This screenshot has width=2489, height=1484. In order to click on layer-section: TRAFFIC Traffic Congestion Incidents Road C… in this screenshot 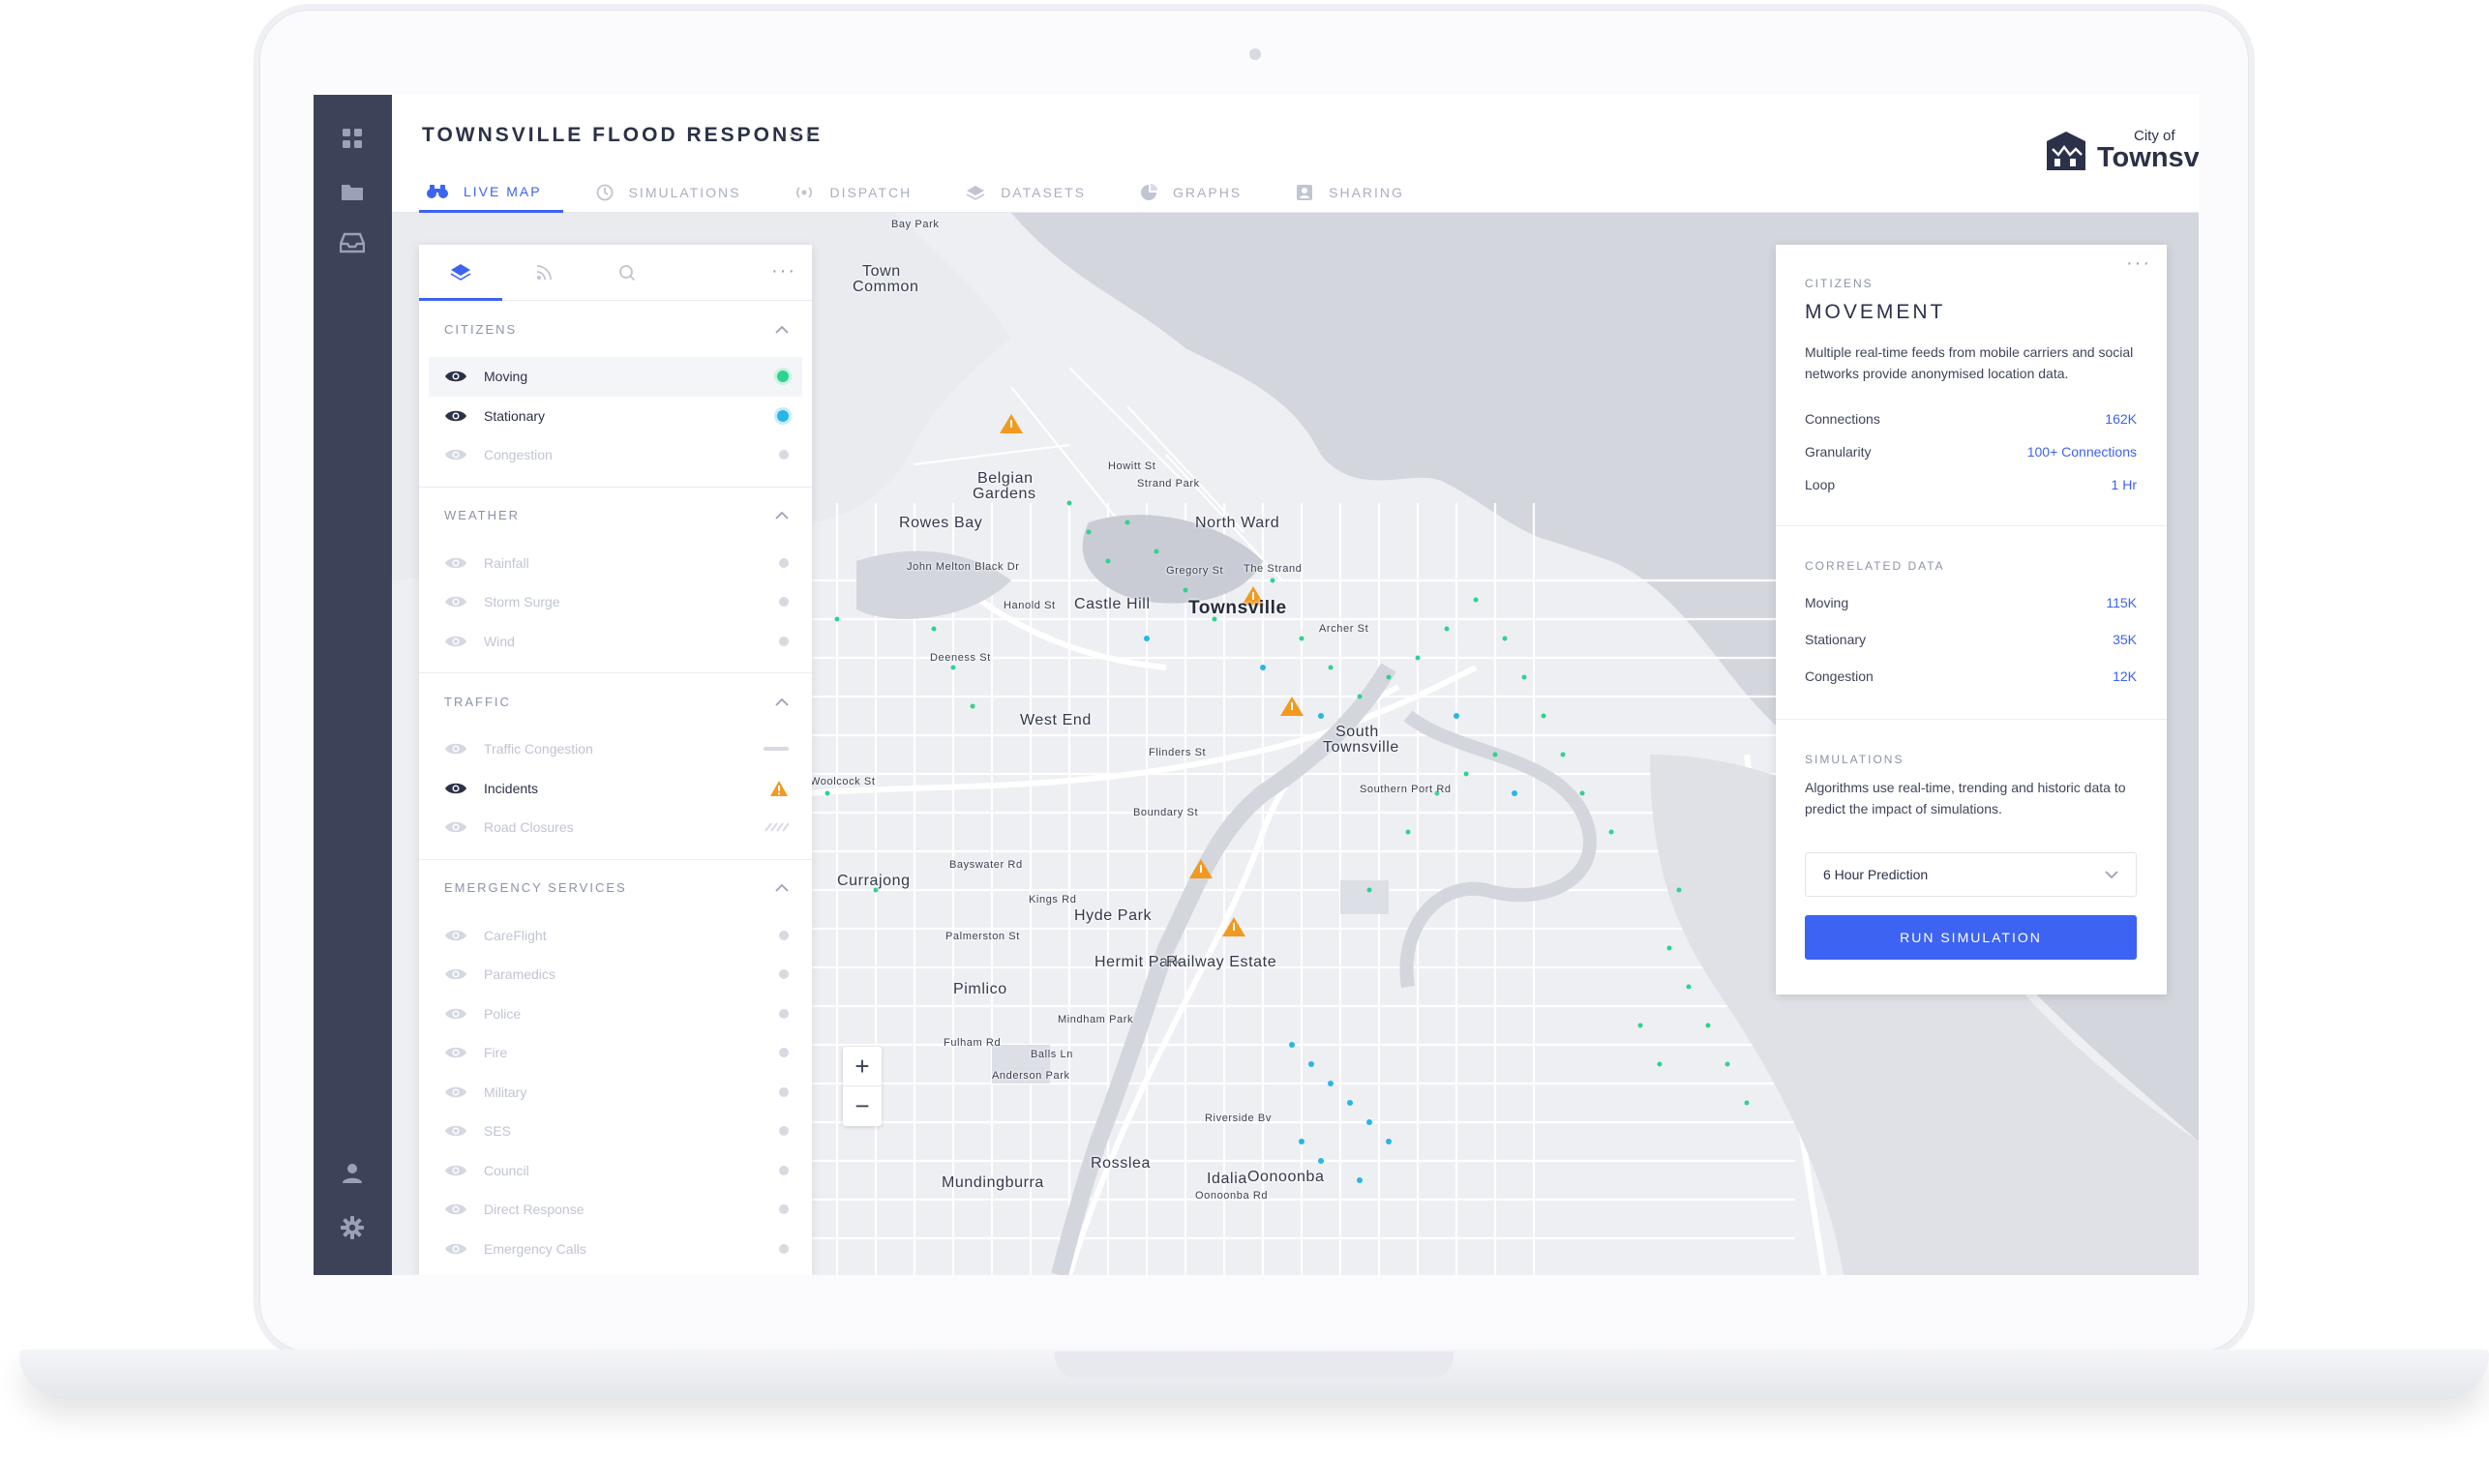, I will do `click(615, 766)`.